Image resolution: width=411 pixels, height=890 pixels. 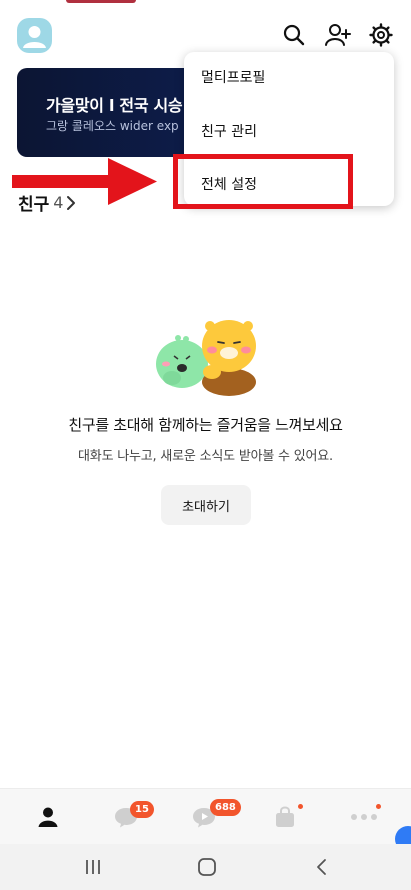 I want to click on shopping-dot, so click(x=300, y=806).